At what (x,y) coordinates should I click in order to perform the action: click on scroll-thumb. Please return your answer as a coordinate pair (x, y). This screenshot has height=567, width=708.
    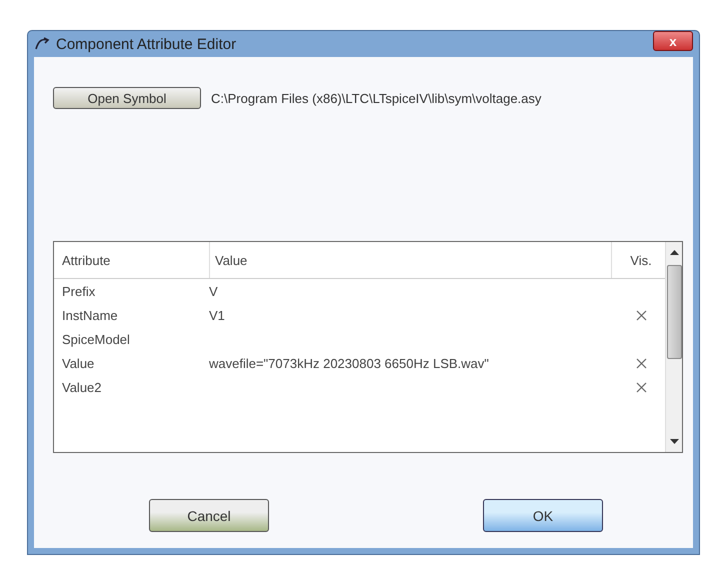
    Looking at the image, I should click on (674, 312).